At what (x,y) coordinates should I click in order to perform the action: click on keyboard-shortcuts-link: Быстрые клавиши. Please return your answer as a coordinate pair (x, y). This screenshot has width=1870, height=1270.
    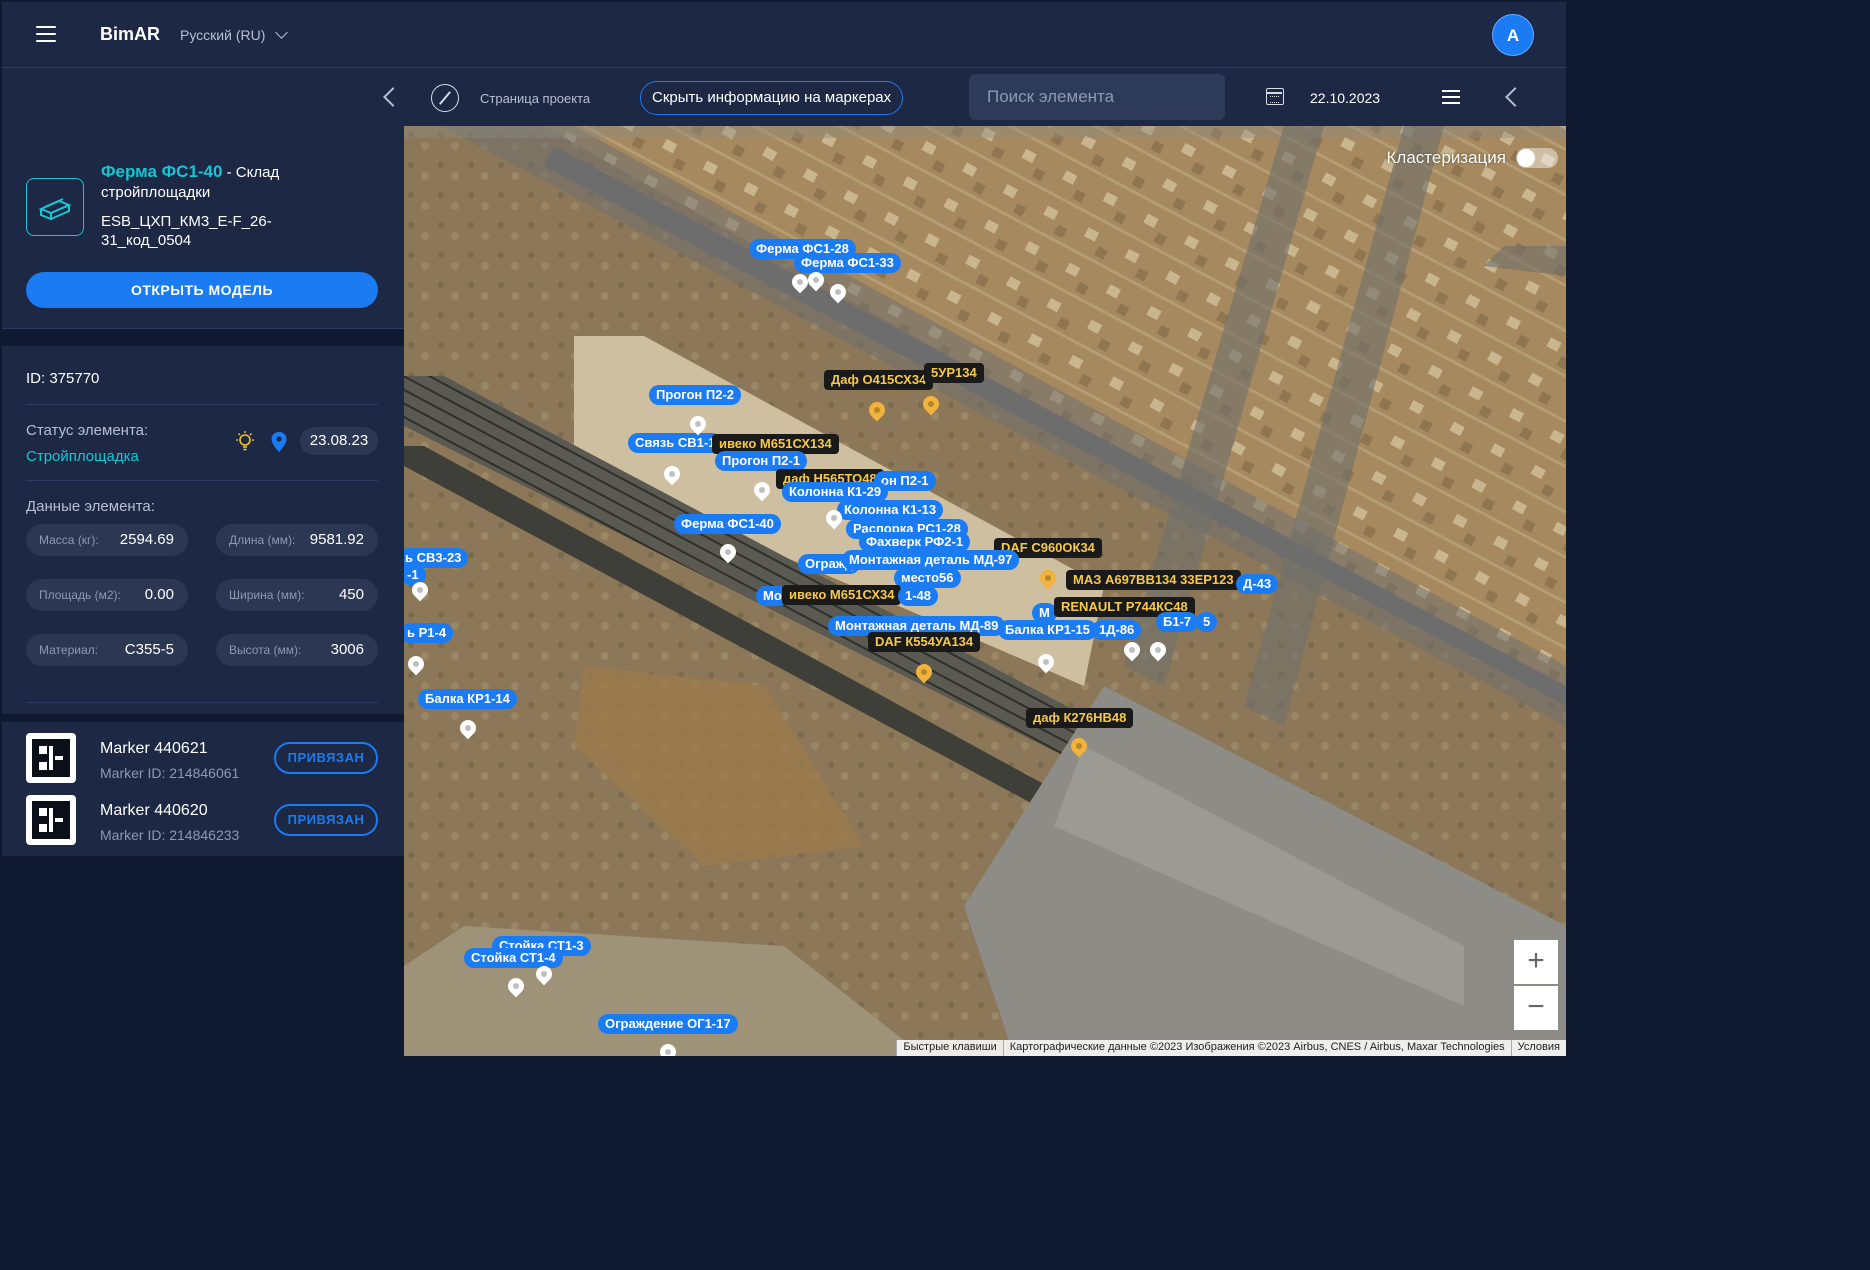
    Looking at the image, I should click on (949, 1048).